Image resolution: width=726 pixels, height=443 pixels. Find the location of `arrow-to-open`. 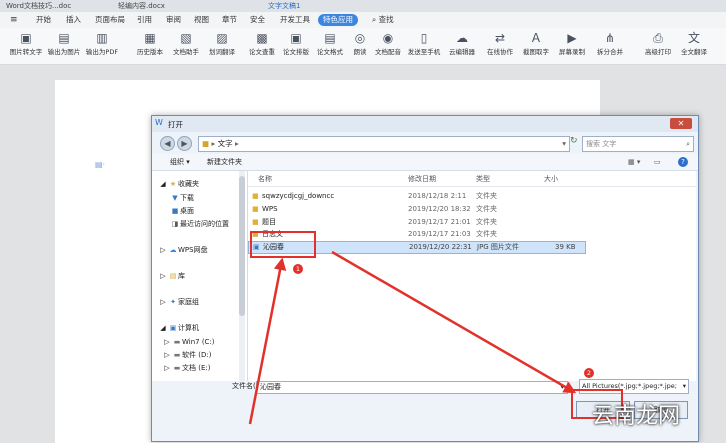

arrow-to-open is located at coordinates (454, 322).